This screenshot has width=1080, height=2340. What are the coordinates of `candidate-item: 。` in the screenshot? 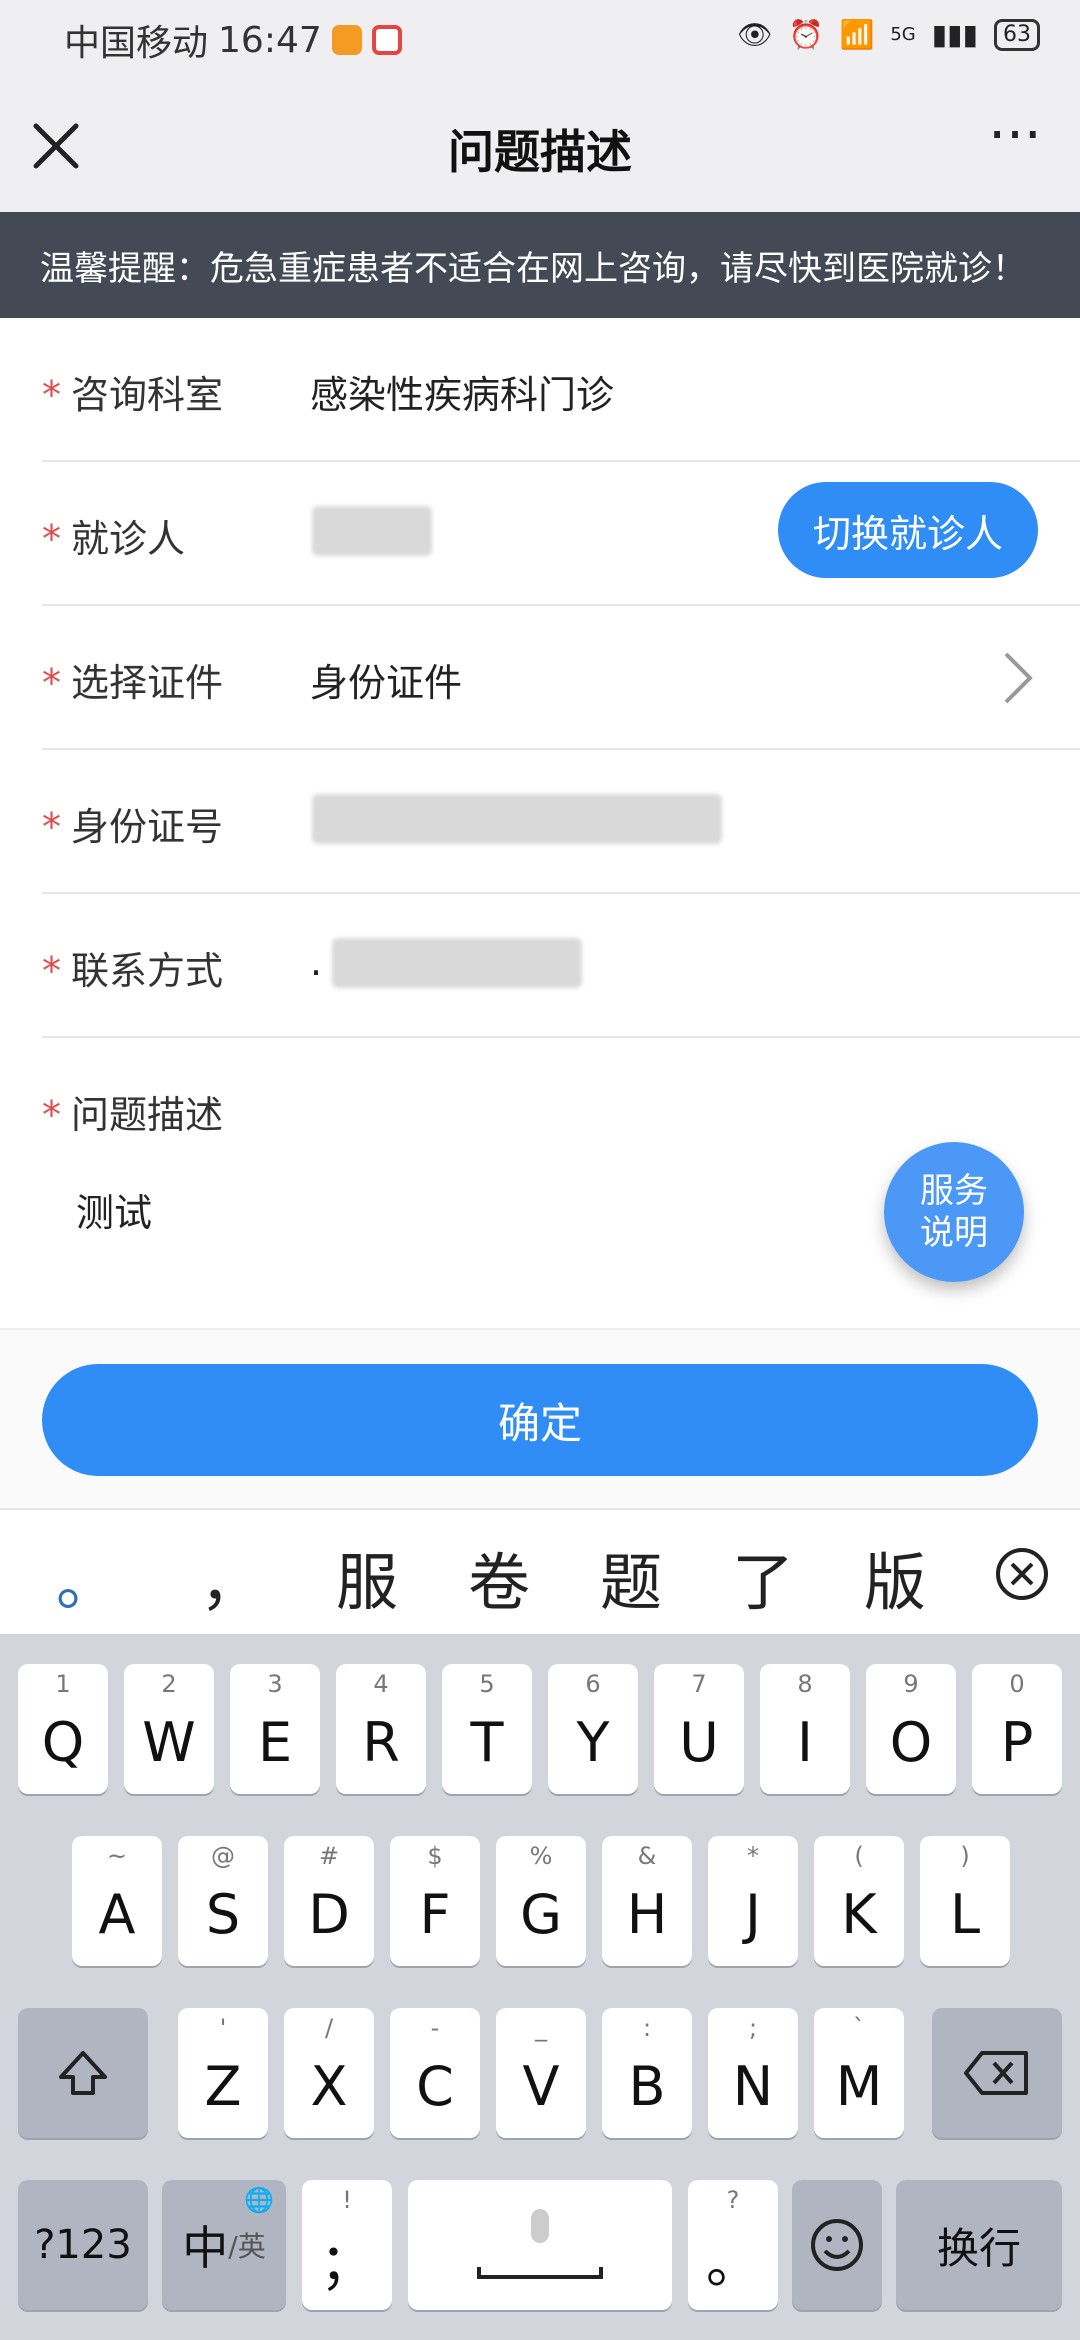 It's located at (87, 1577).